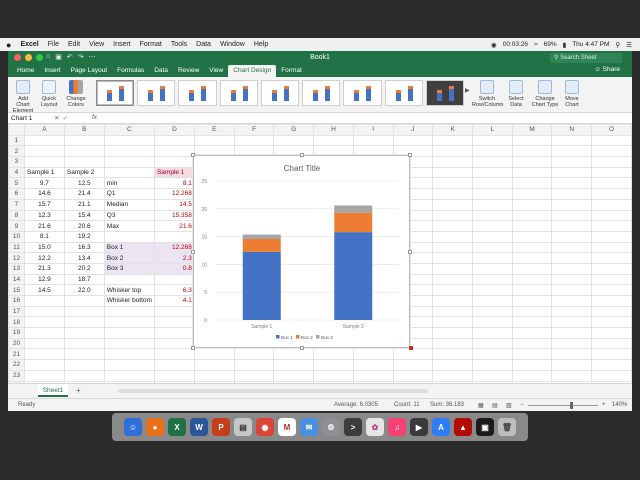  Describe the element at coordinates (29, 44) in the screenshot. I see `menu-excel: Excel` at that location.